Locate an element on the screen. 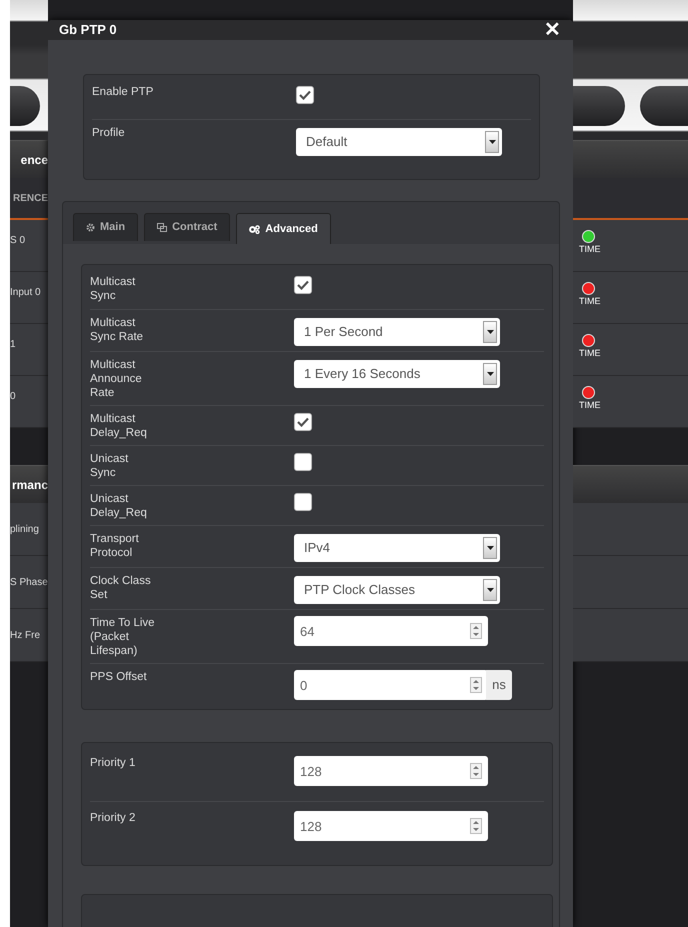  dropdown: 1 Every 16 Seconds is located at coordinates (397, 374).